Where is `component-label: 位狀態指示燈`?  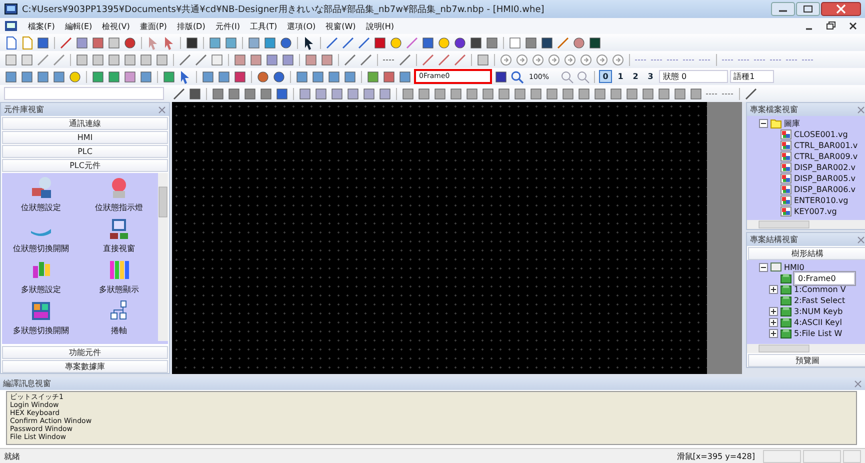 component-label: 位狀態指示燈 is located at coordinates (119, 207).